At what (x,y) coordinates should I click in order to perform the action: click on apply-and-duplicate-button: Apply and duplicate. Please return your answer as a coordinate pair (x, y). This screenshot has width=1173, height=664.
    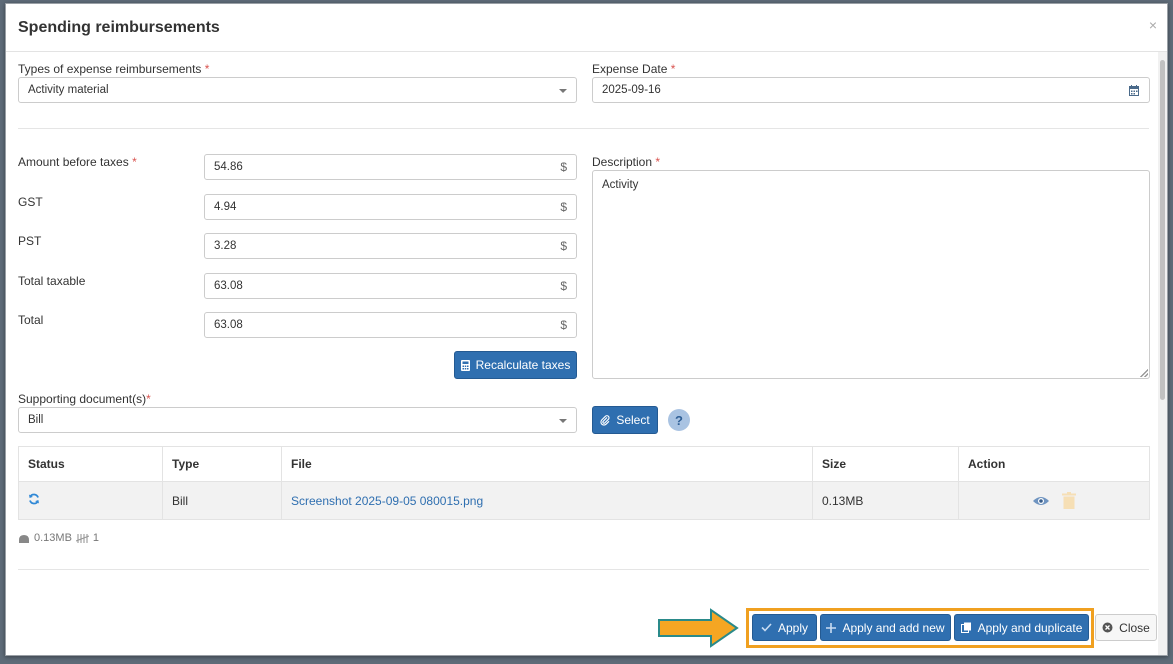
    Looking at the image, I should click on (1021, 627).